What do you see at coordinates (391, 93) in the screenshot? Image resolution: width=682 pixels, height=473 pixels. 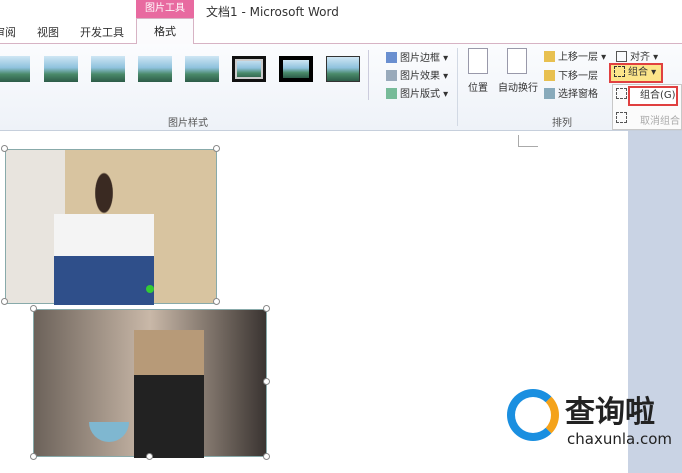 I see `layout-icon` at bounding box center [391, 93].